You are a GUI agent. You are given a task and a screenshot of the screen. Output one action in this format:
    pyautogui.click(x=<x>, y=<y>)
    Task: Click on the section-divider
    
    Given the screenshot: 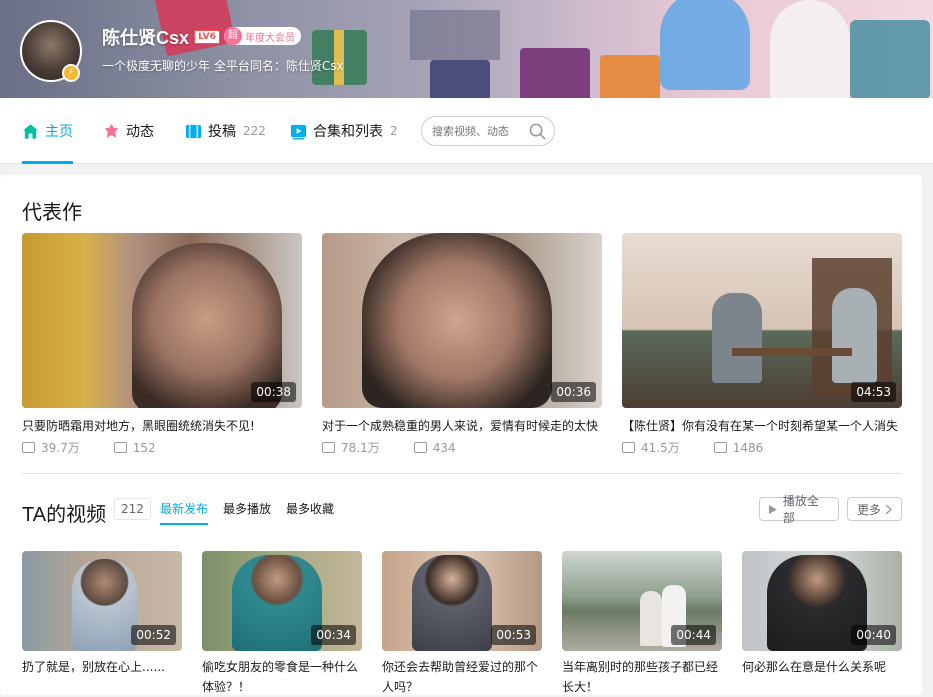 What is the action you would take?
    pyautogui.click(x=462, y=473)
    